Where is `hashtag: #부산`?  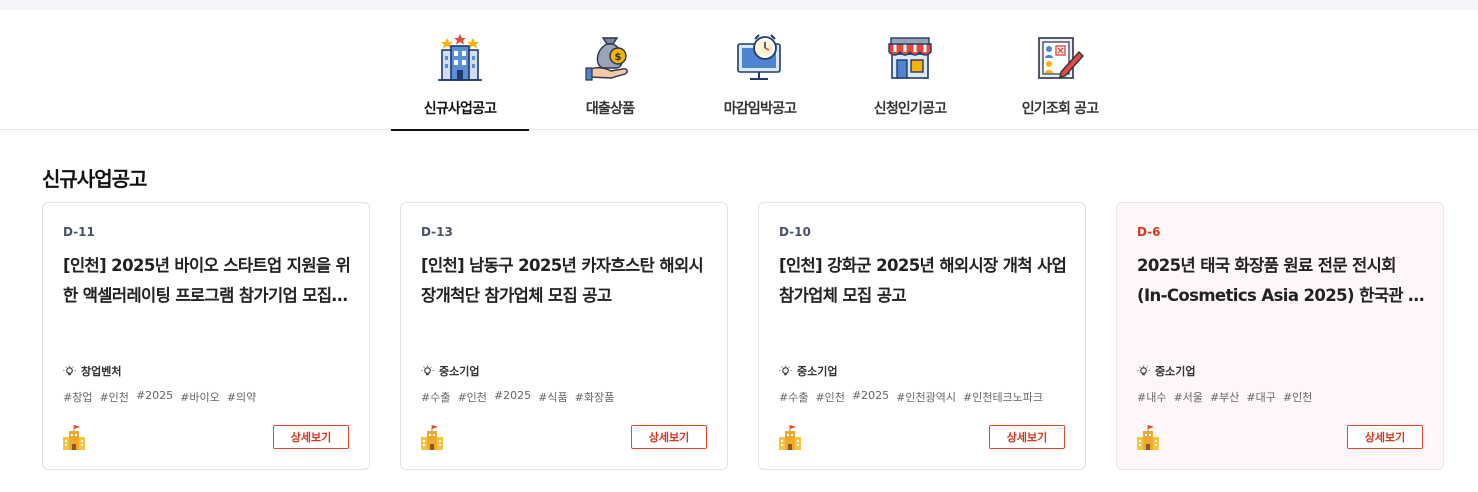 hashtag: #부산 is located at coordinates (1224, 397).